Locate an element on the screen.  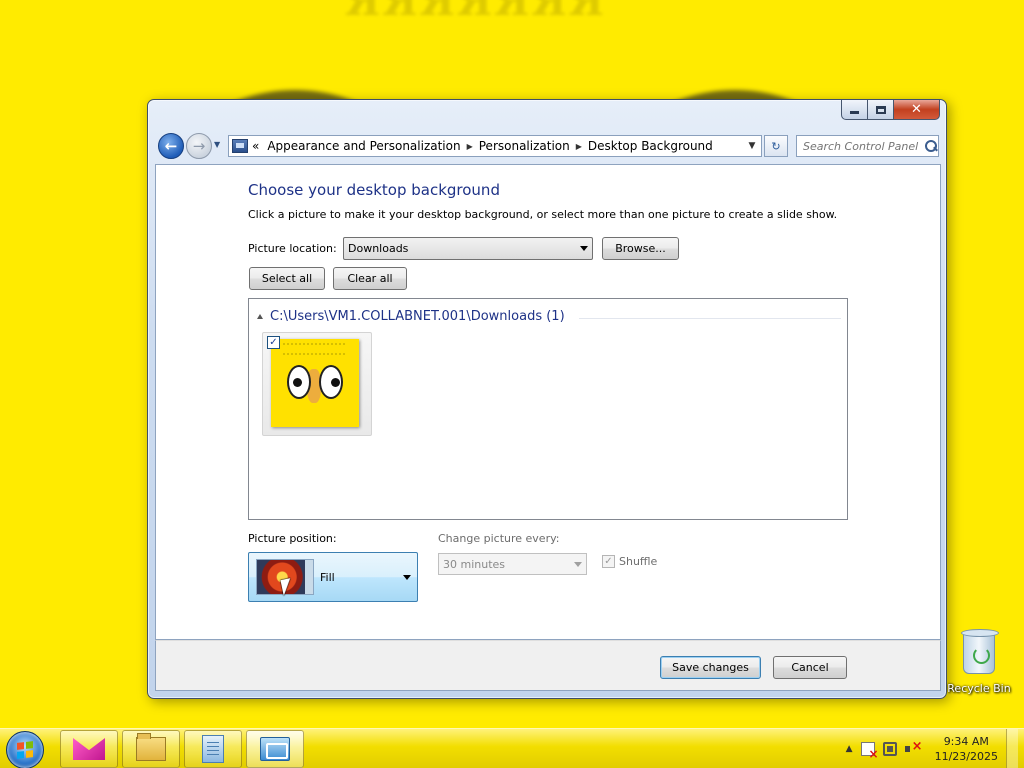
clear-all-button: Clear all is located at coordinates (370, 278).